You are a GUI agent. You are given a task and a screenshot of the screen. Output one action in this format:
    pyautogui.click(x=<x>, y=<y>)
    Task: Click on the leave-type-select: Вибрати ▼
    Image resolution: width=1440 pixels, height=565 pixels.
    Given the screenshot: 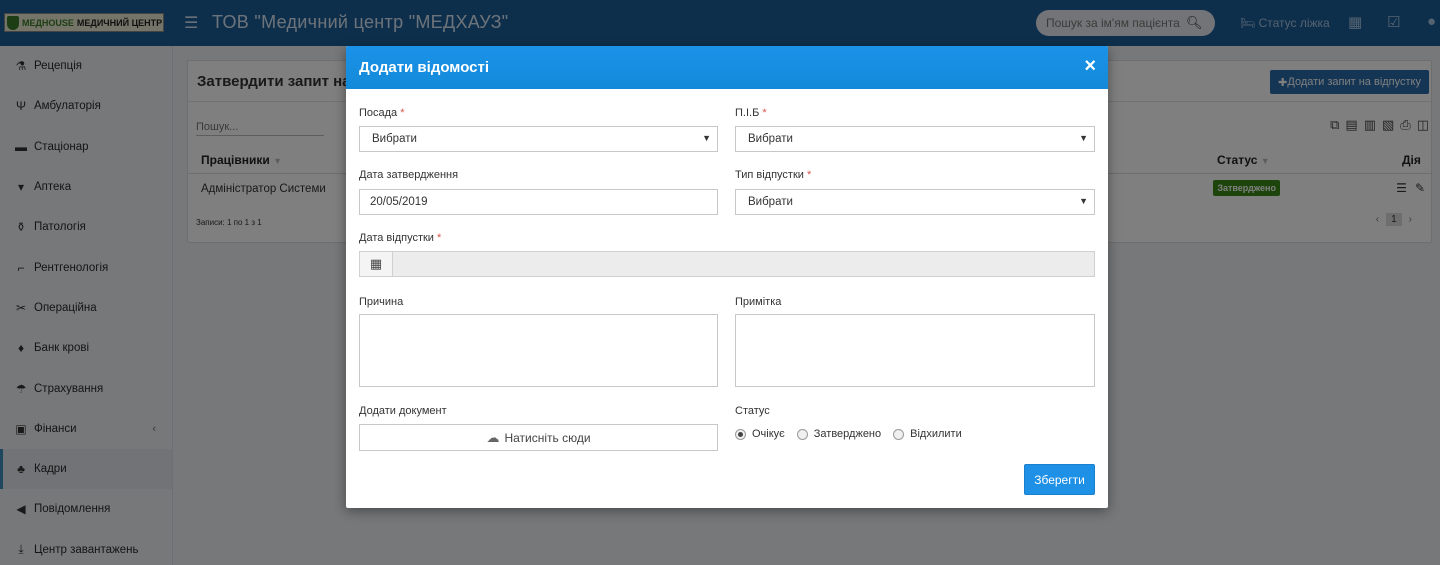 What is the action you would take?
    pyautogui.click(x=915, y=202)
    